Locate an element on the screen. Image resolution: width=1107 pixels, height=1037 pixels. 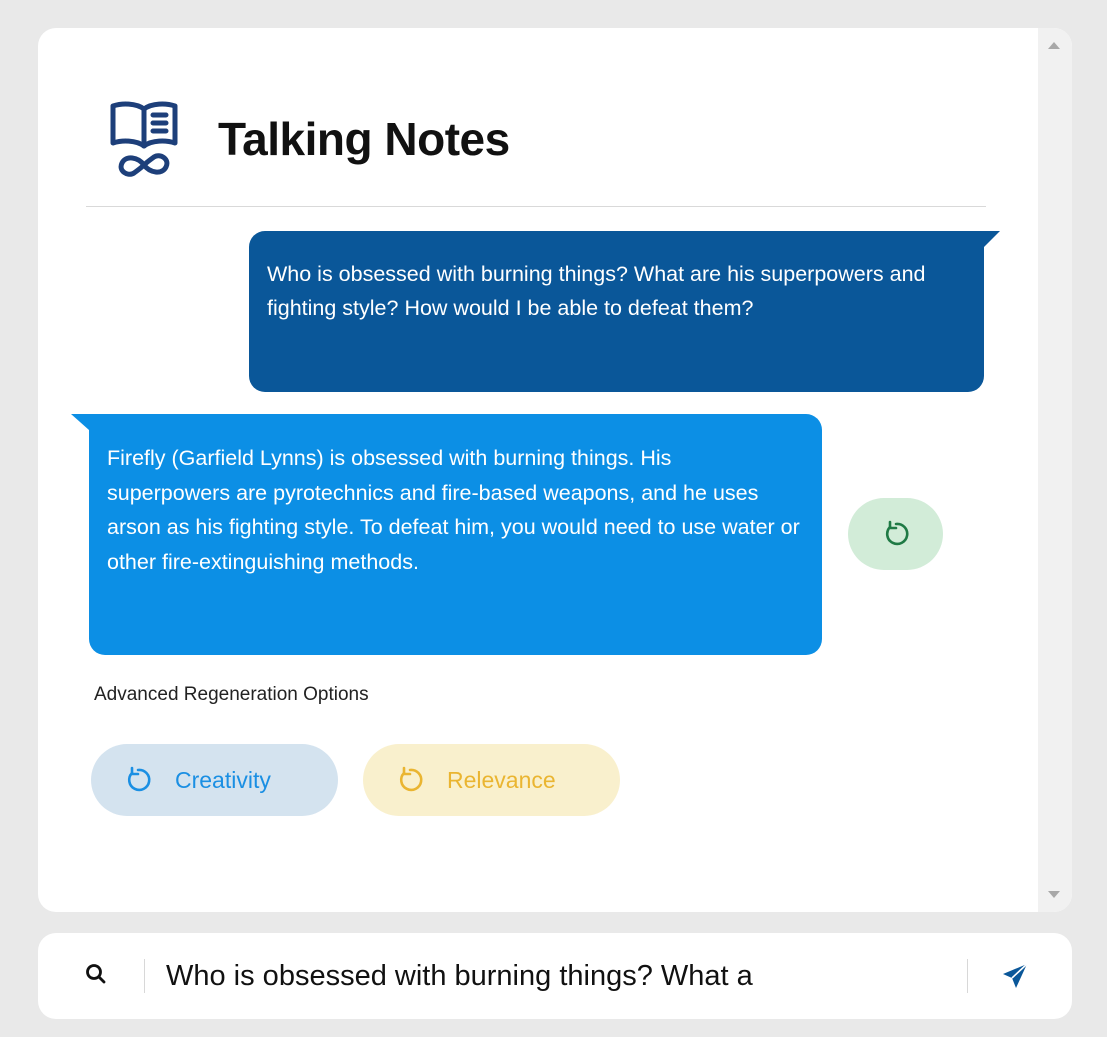
chat-input is located at coordinates (555, 976).